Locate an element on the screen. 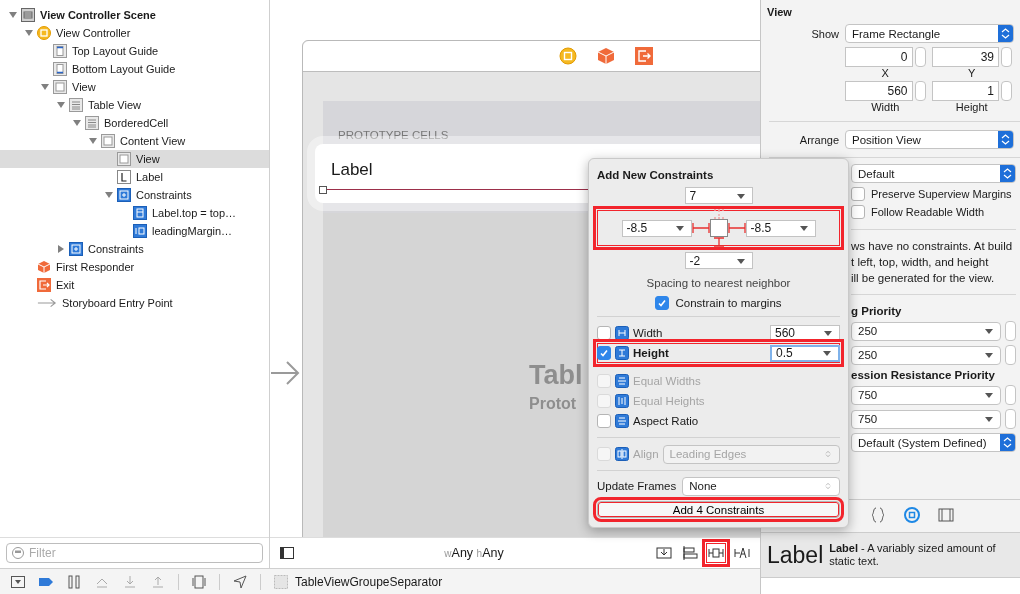 The height and width of the screenshot is (594, 1020). outline-item: First Responder is located at coordinates (134, 267).